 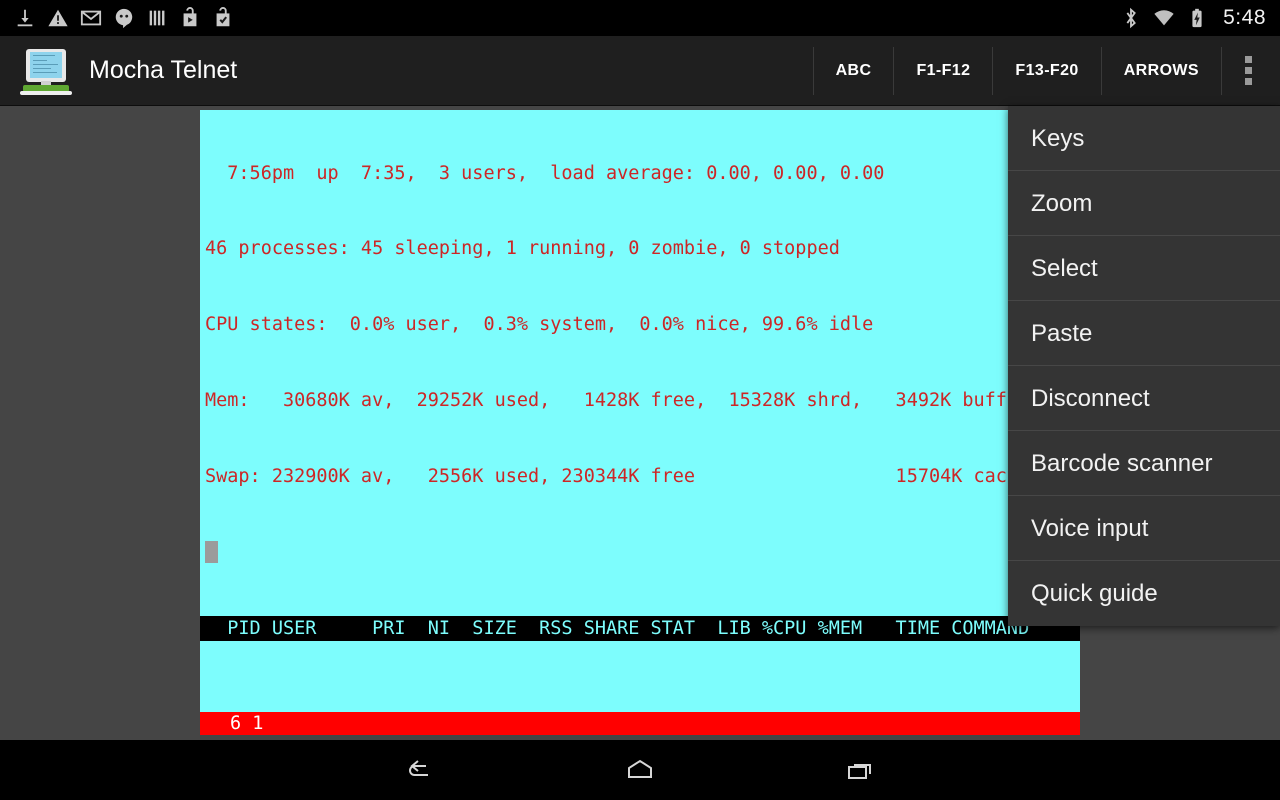 I want to click on menu-item-quick-guide: Quick guide, so click(x=1144, y=593).